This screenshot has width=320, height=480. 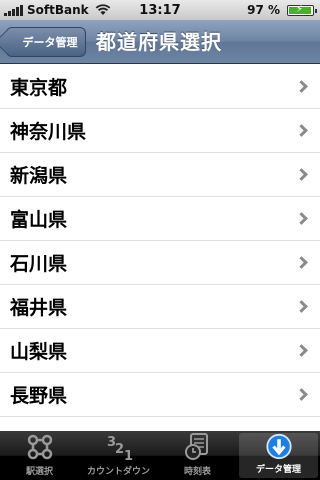 I want to click on tab-label: カウントダウン, so click(x=118, y=472).